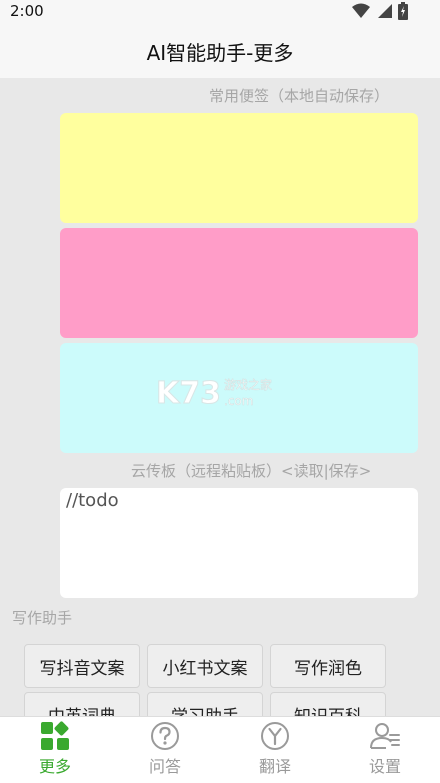 The height and width of the screenshot is (783, 440). I want to click on note-cyan, so click(239, 398).